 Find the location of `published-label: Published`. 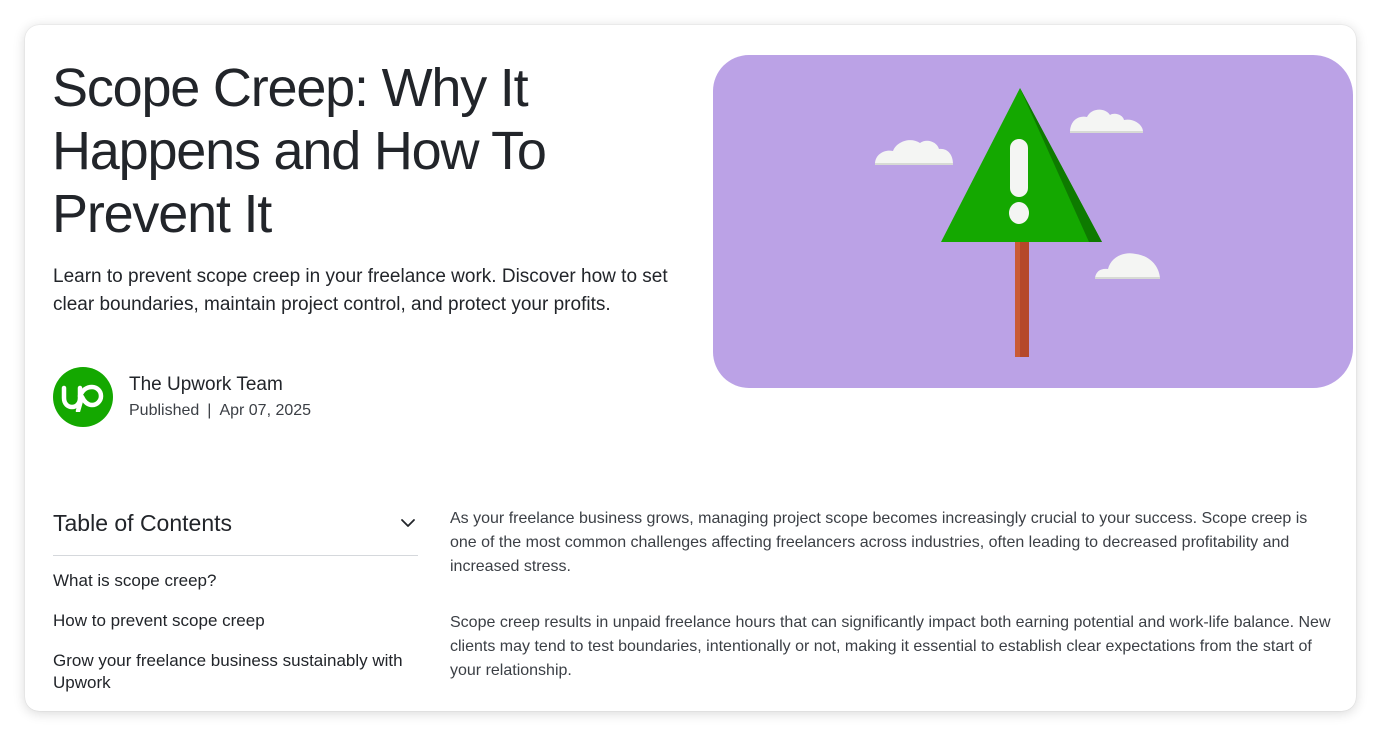

published-label: Published is located at coordinates (164, 410).